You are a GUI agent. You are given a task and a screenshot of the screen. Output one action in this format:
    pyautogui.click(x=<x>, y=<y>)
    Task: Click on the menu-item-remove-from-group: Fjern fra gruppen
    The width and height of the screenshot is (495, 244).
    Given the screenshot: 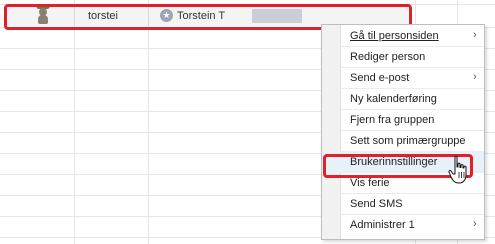 What is the action you would take?
    pyautogui.click(x=403, y=120)
    